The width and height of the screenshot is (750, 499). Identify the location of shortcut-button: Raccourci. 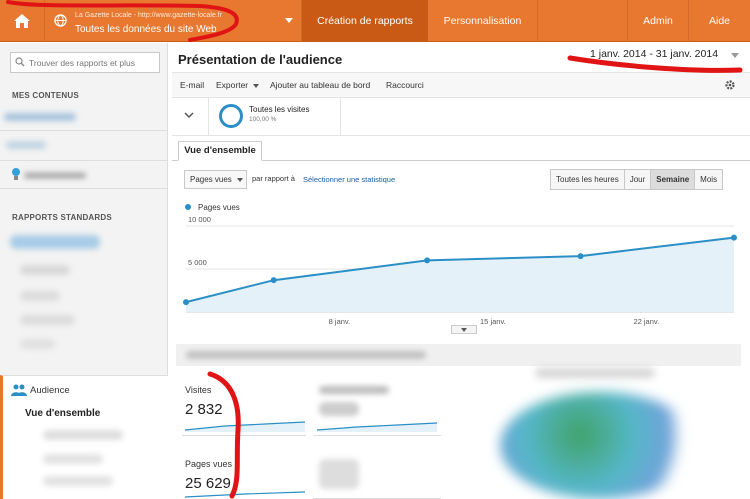
(405, 85).